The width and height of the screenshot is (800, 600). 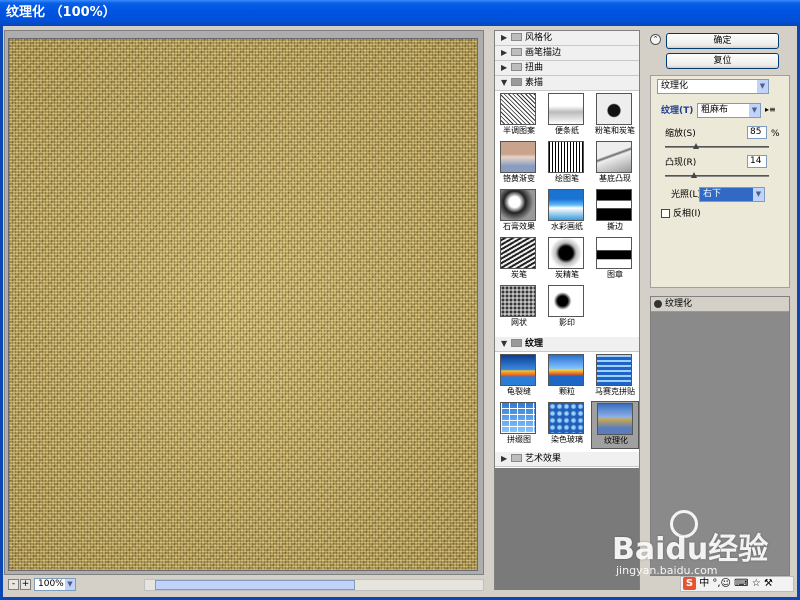 I want to click on filter-label: 纹理化, so click(x=616, y=440).